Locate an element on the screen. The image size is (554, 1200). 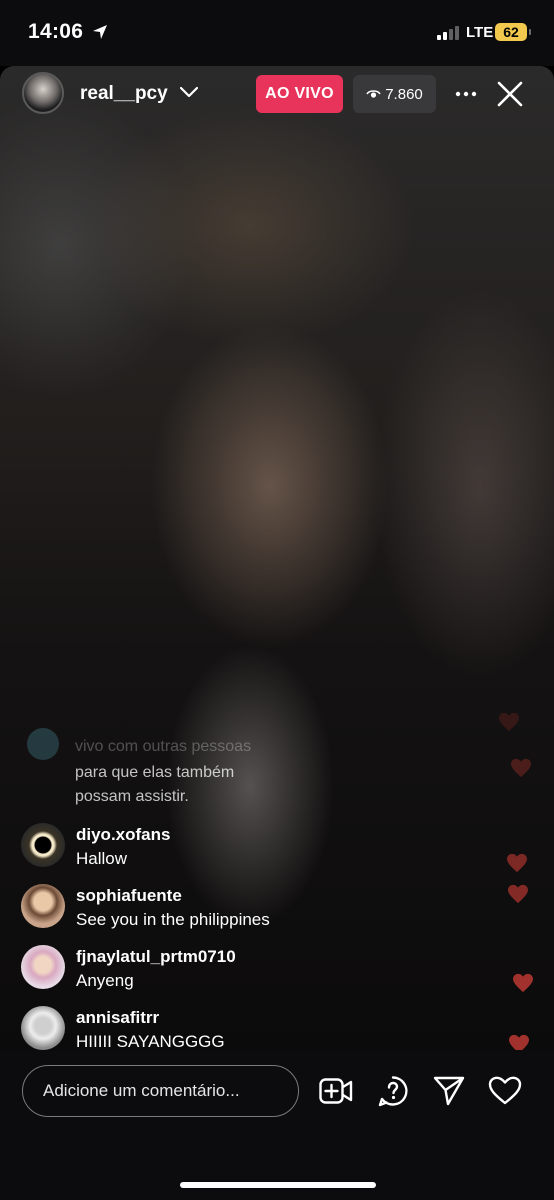
system-message-icon is located at coordinates (43, 744).